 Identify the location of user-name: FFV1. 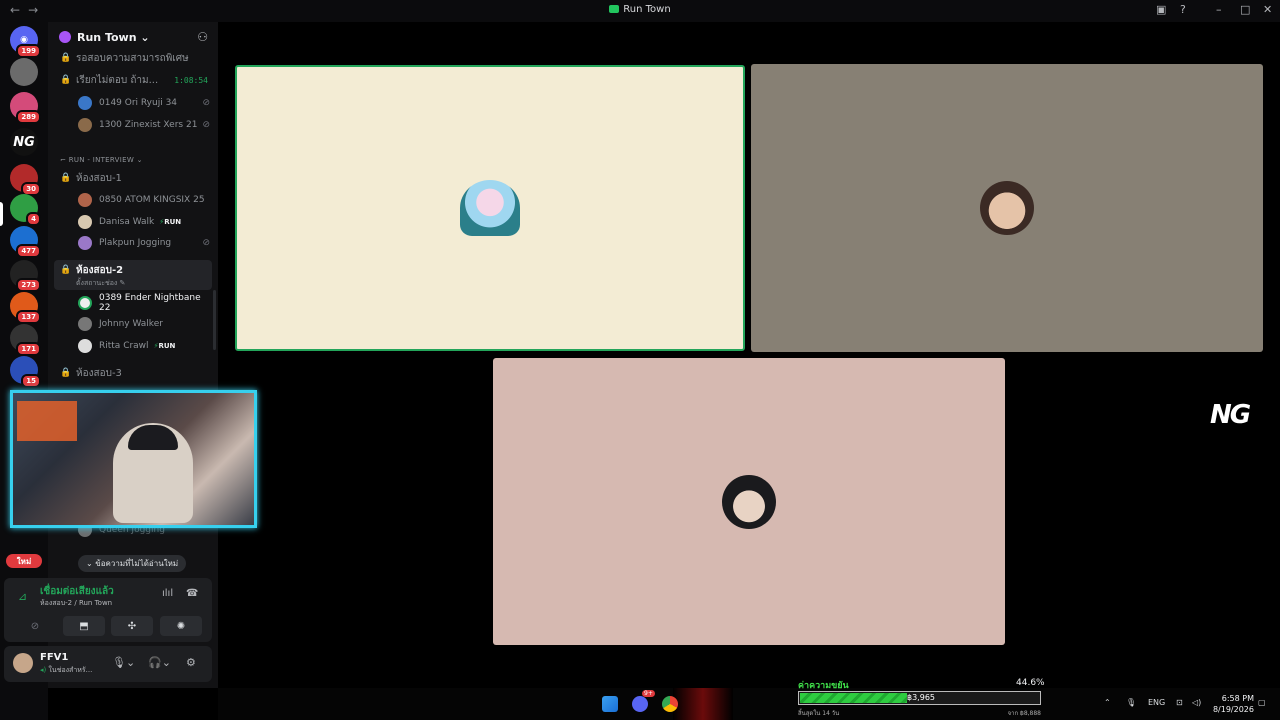
(54, 657).